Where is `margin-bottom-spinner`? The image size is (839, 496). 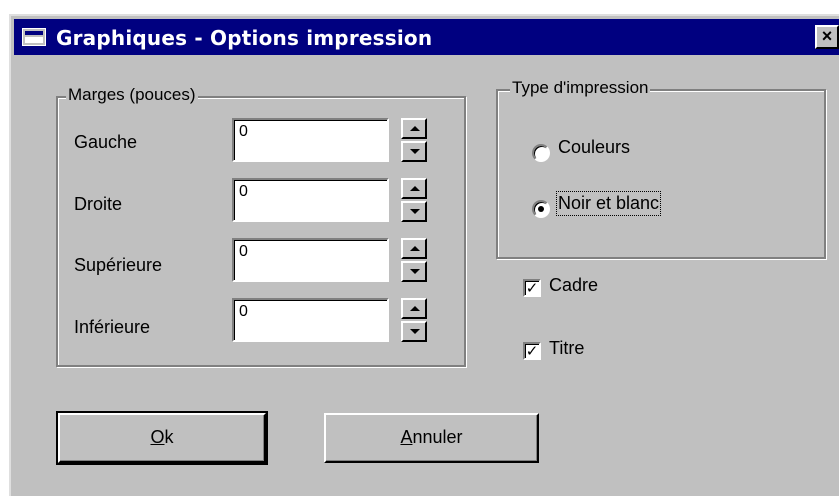 margin-bottom-spinner is located at coordinates (414, 320).